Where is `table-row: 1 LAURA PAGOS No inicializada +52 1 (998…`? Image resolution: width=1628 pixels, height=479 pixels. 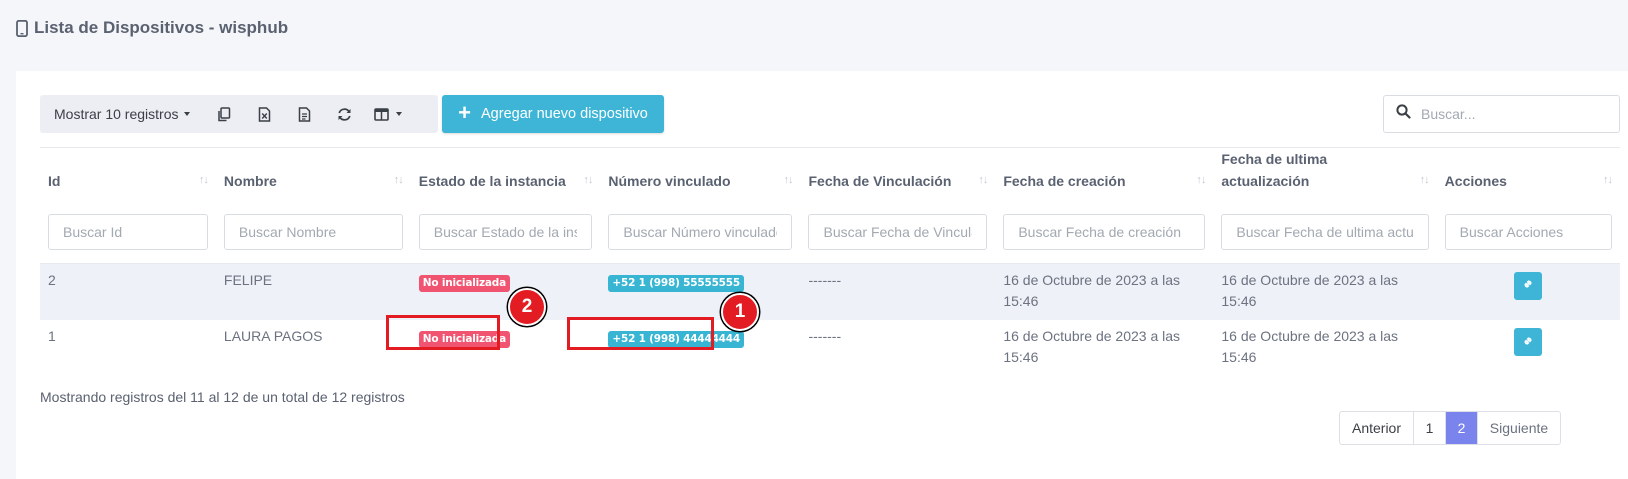
table-row: 1 LAURA PAGOS No inicializada +52 1 (998… is located at coordinates (830, 348).